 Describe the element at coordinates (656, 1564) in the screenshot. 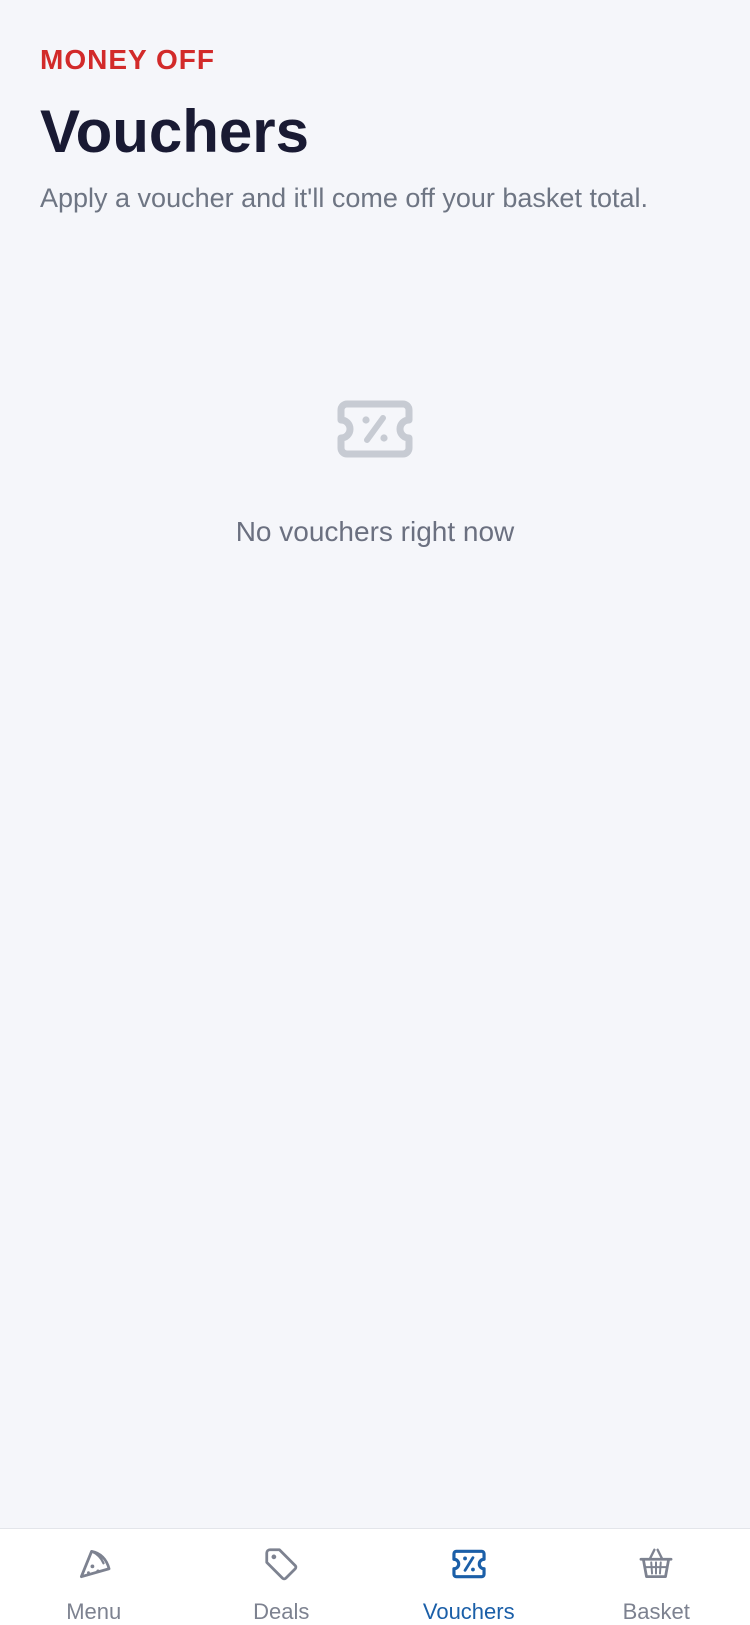

I see `basket-icon` at that location.